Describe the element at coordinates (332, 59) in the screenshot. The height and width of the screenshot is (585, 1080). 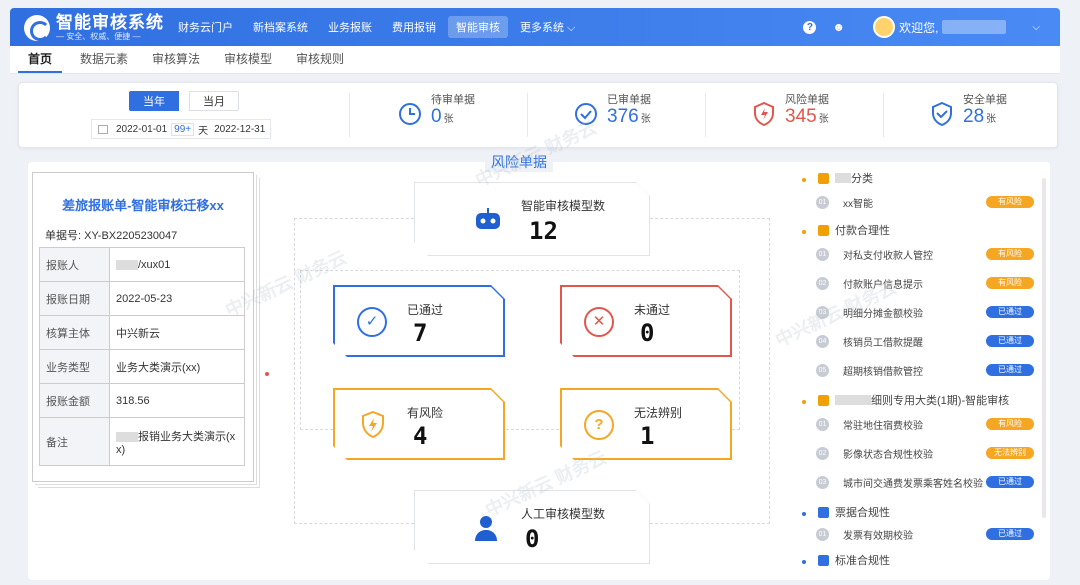
I see `tab-rules: 审核规则` at that location.